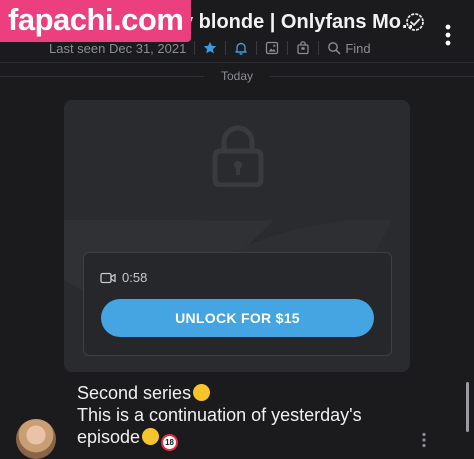 Image resolution: width=474 pixels, height=459 pixels. Describe the element at coordinates (237, 62) in the screenshot. I see `header-divider` at that location.